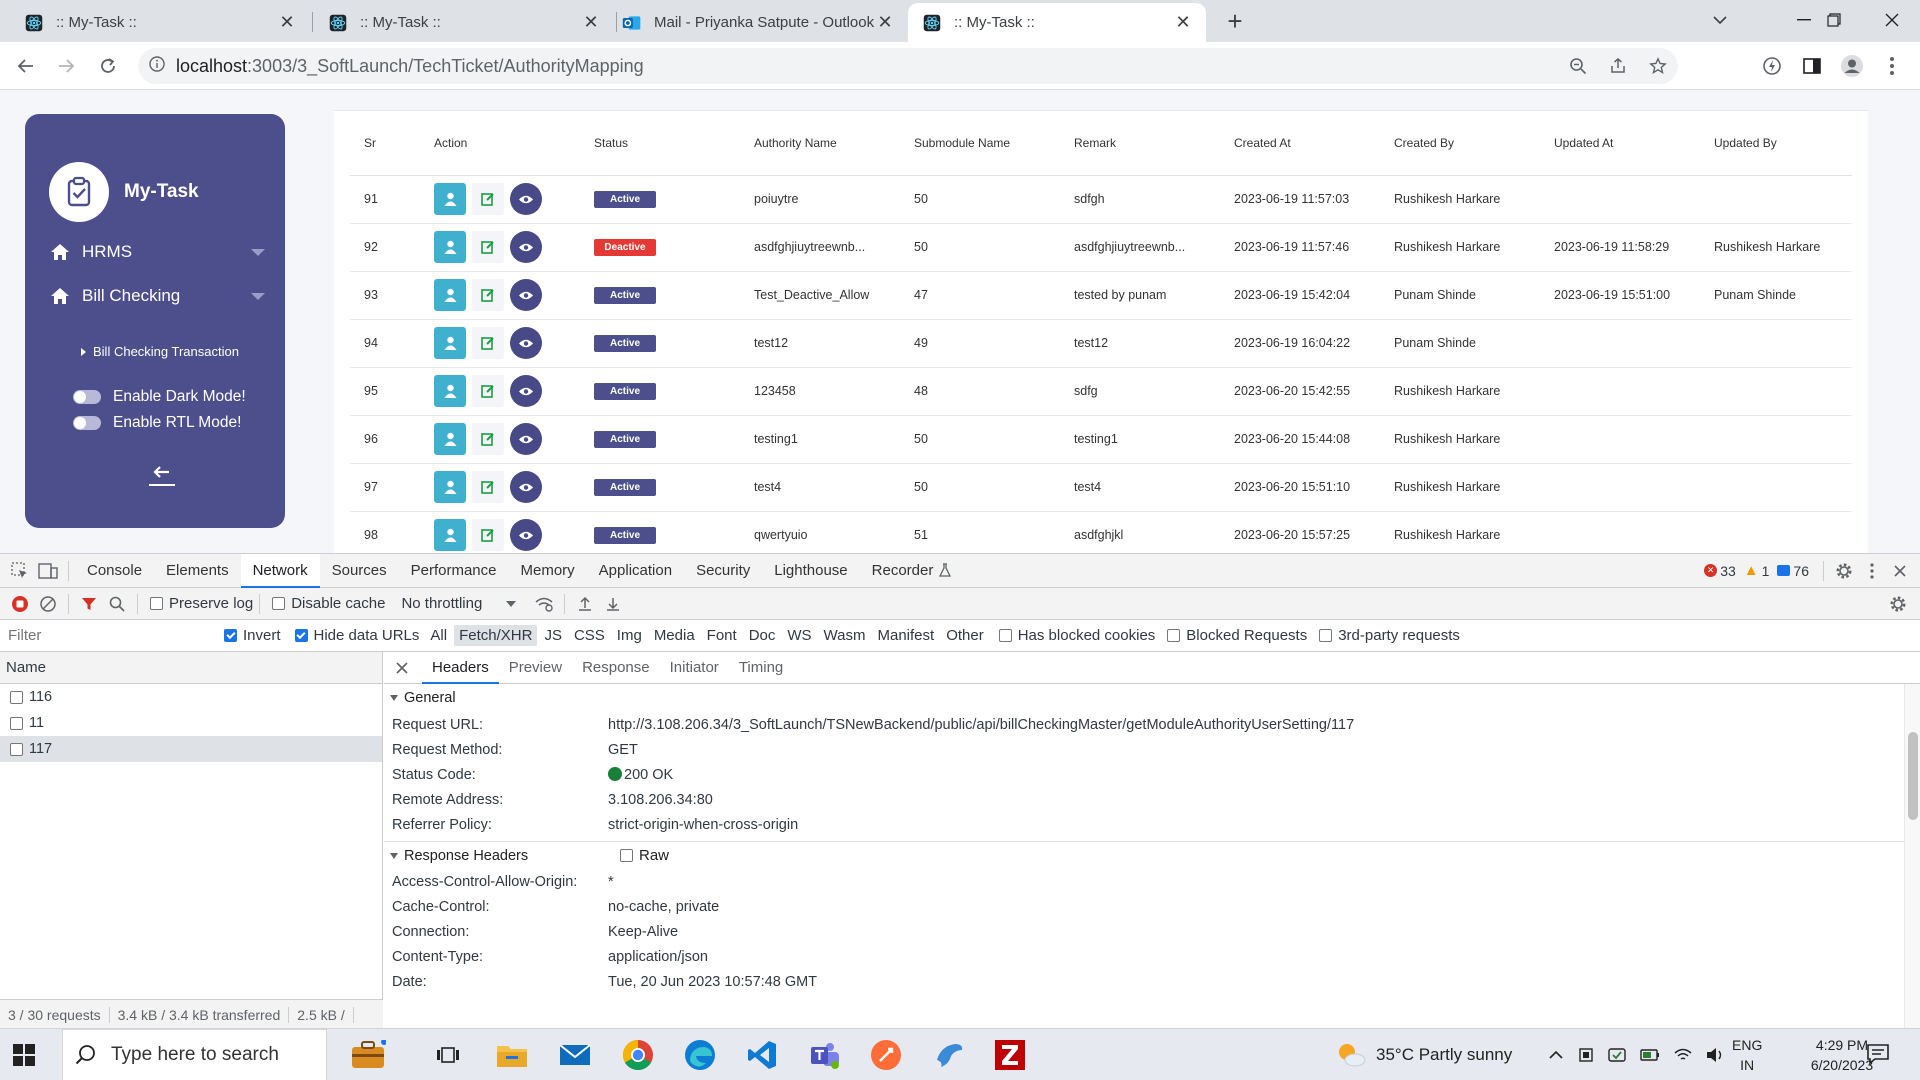  Describe the element at coordinates (459, 603) in the screenshot. I see `throttling-select: No throttling` at that location.